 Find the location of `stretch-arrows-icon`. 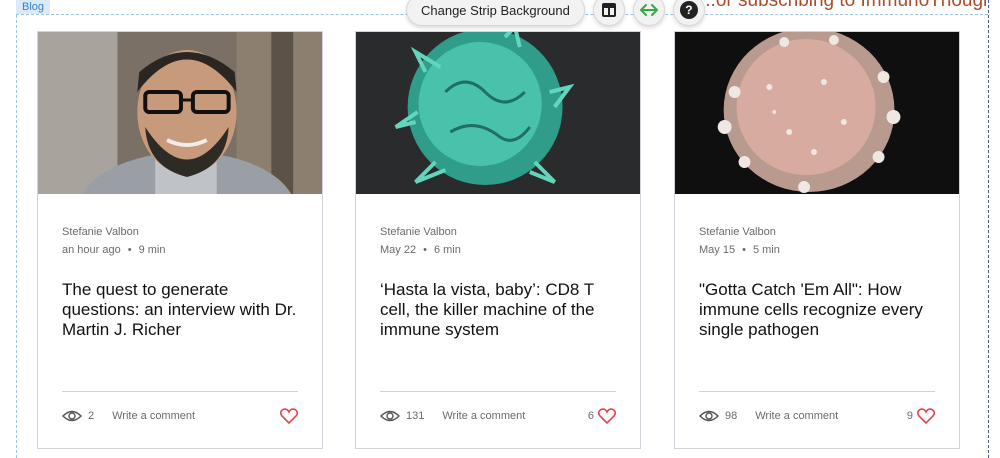

stretch-arrows-icon is located at coordinates (648, 10).